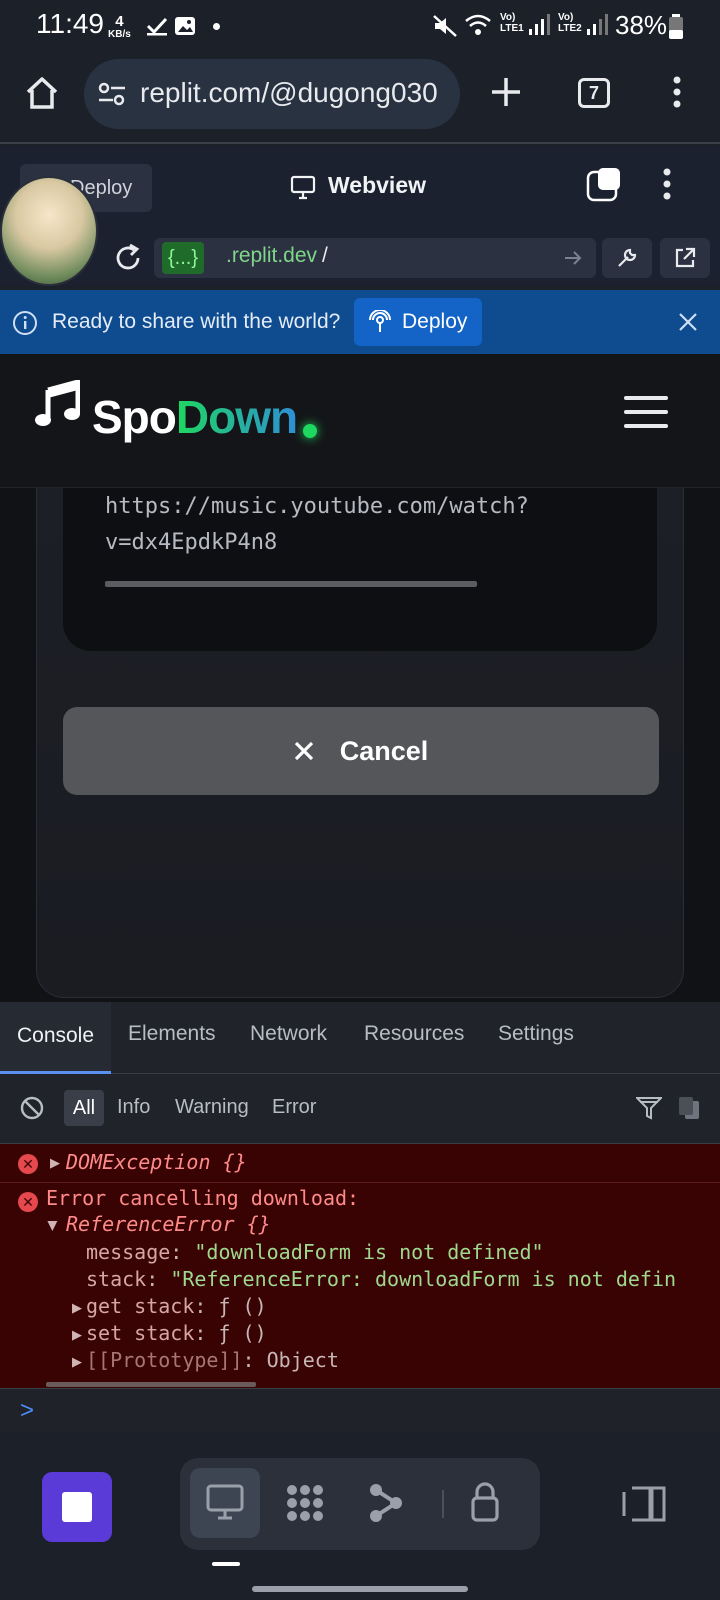  I want to click on log-separator, so click(360, 1182).